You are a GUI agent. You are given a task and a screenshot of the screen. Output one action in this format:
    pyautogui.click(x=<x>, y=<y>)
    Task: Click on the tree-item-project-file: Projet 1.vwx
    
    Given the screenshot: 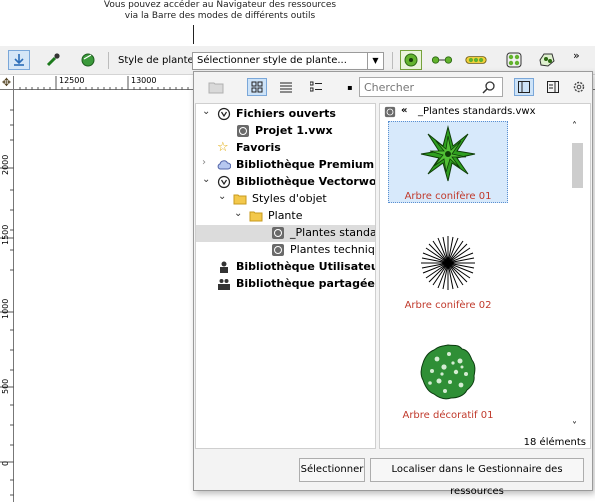 What is the action you would take?
    pyautogui.click(x=285, y=131)
    